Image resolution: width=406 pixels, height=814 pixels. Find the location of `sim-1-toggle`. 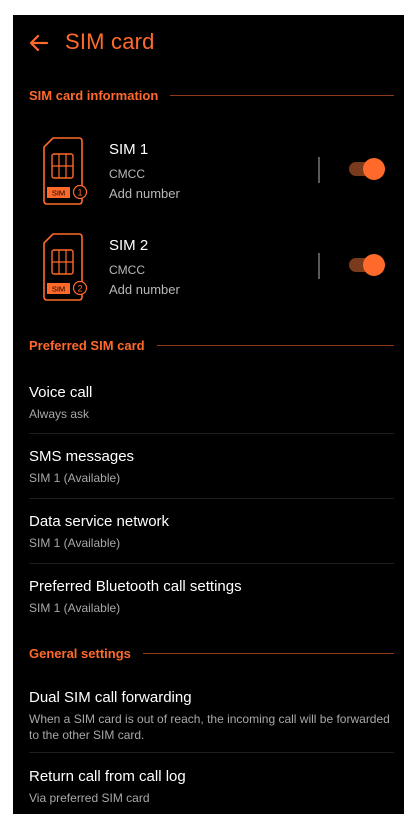

sim-1-toggle is located at coordinates (367, 169).